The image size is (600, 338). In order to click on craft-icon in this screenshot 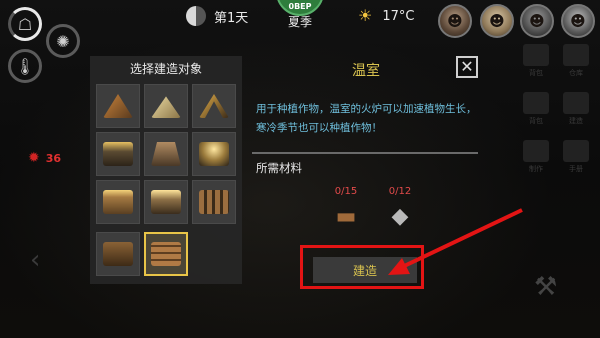, I will do `click(536, 151)`.